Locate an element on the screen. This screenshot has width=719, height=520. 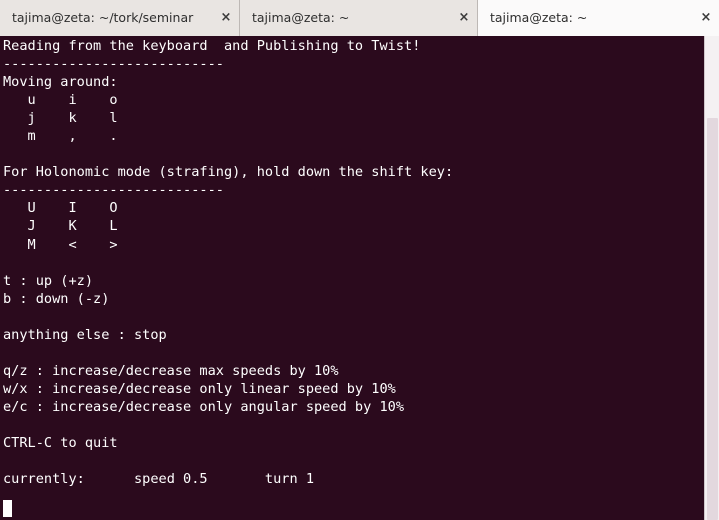
tab-home-2-active: tajima@zeta: ~ × is located at coordinates (598, 18).